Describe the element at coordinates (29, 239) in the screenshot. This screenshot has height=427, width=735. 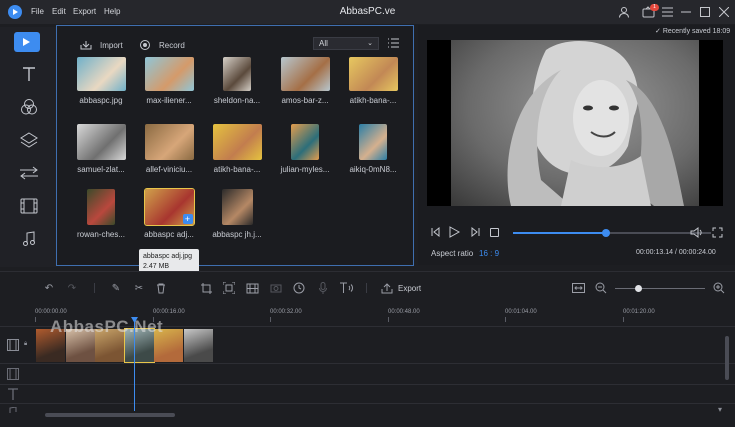
I see `music-tab-icon` at that location.